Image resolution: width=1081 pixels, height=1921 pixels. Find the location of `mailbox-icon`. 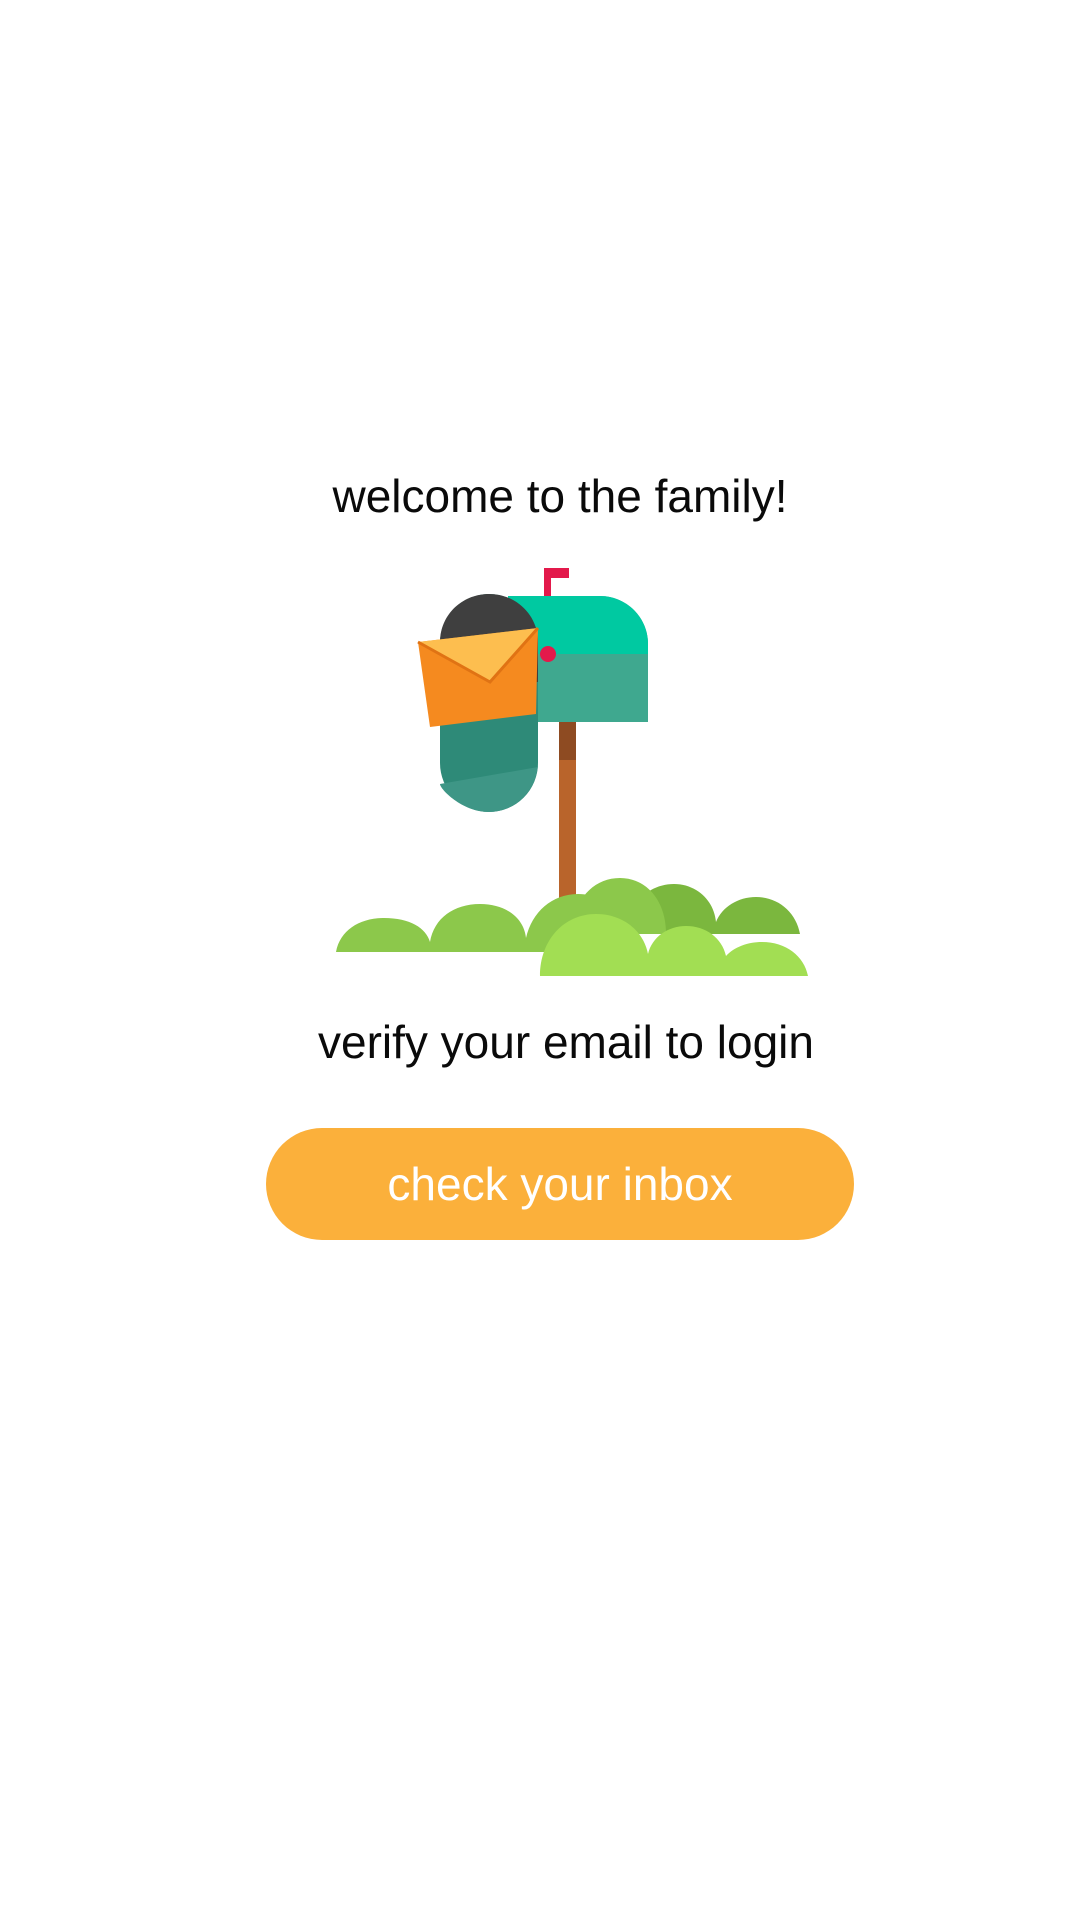

mailbox-icon is located at coordinates (572, 772).